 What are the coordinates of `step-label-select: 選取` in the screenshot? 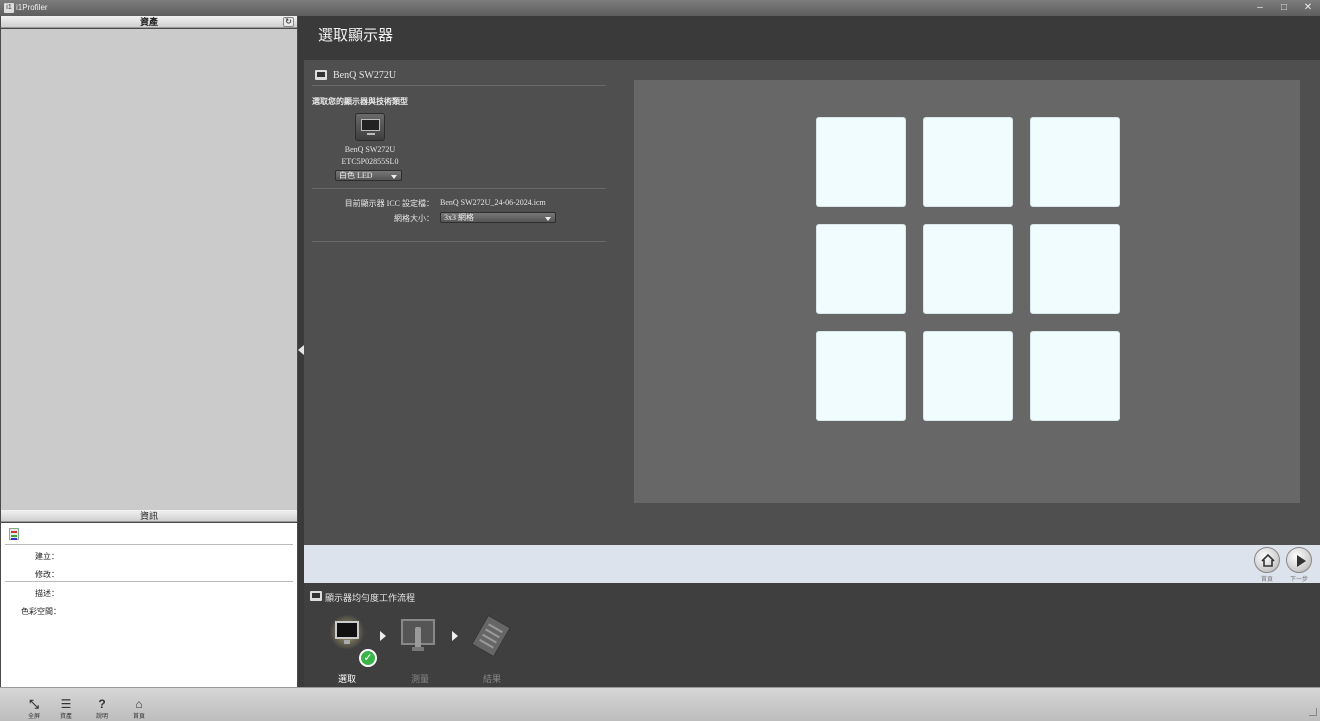 It's located at (346, 679).